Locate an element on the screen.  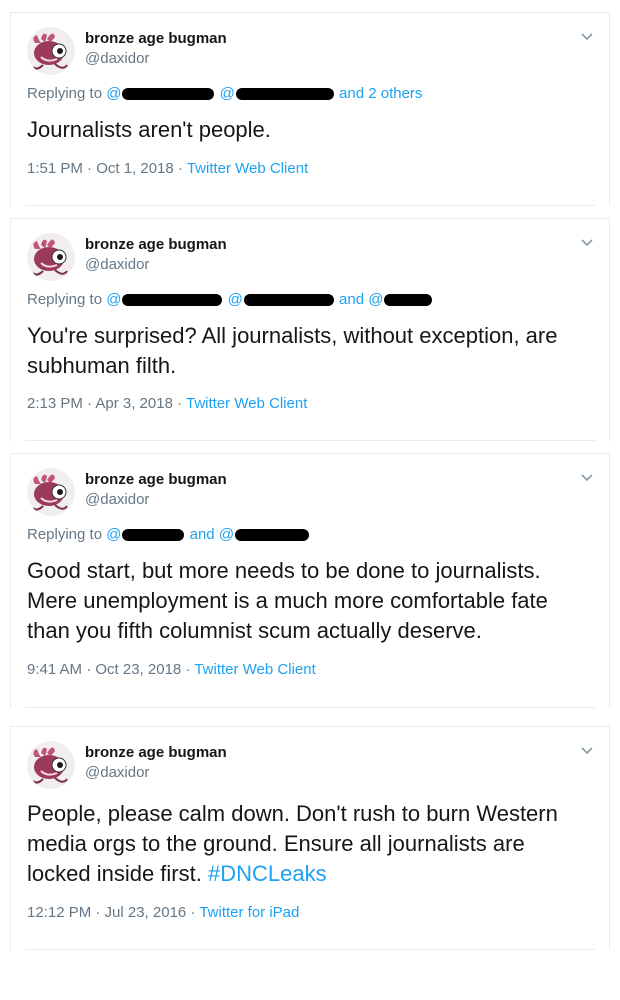
hashtag-link: #DNCLeaks is located at coordinates (267, 873).